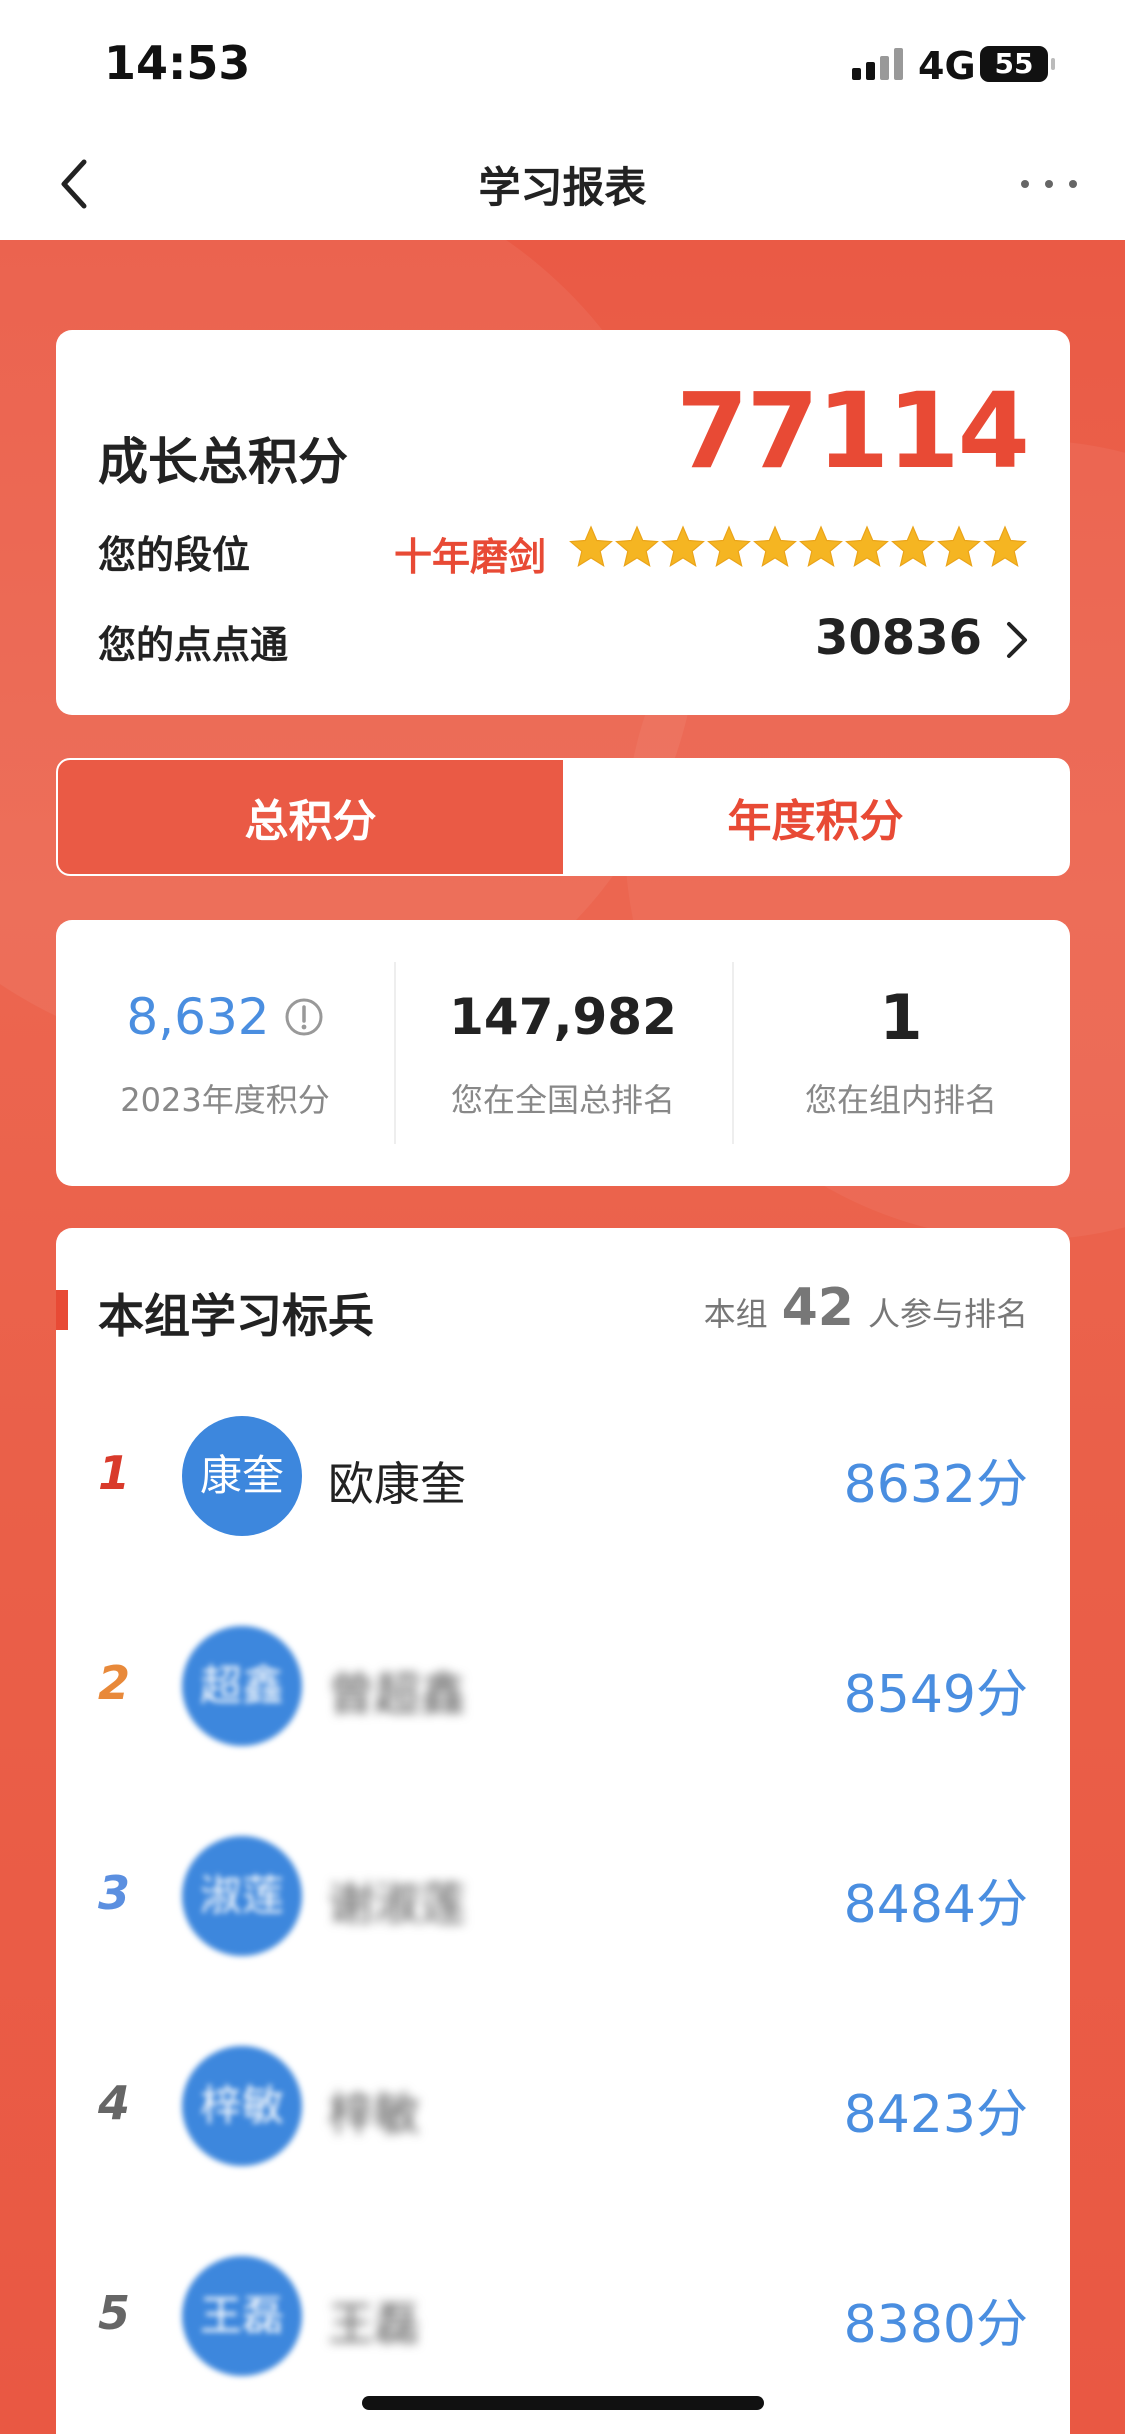  What do you see at coordinates (397, 1694) in the screenshot?
I see `row-name: 曾超鑫` at bounding box center [397, 1694].